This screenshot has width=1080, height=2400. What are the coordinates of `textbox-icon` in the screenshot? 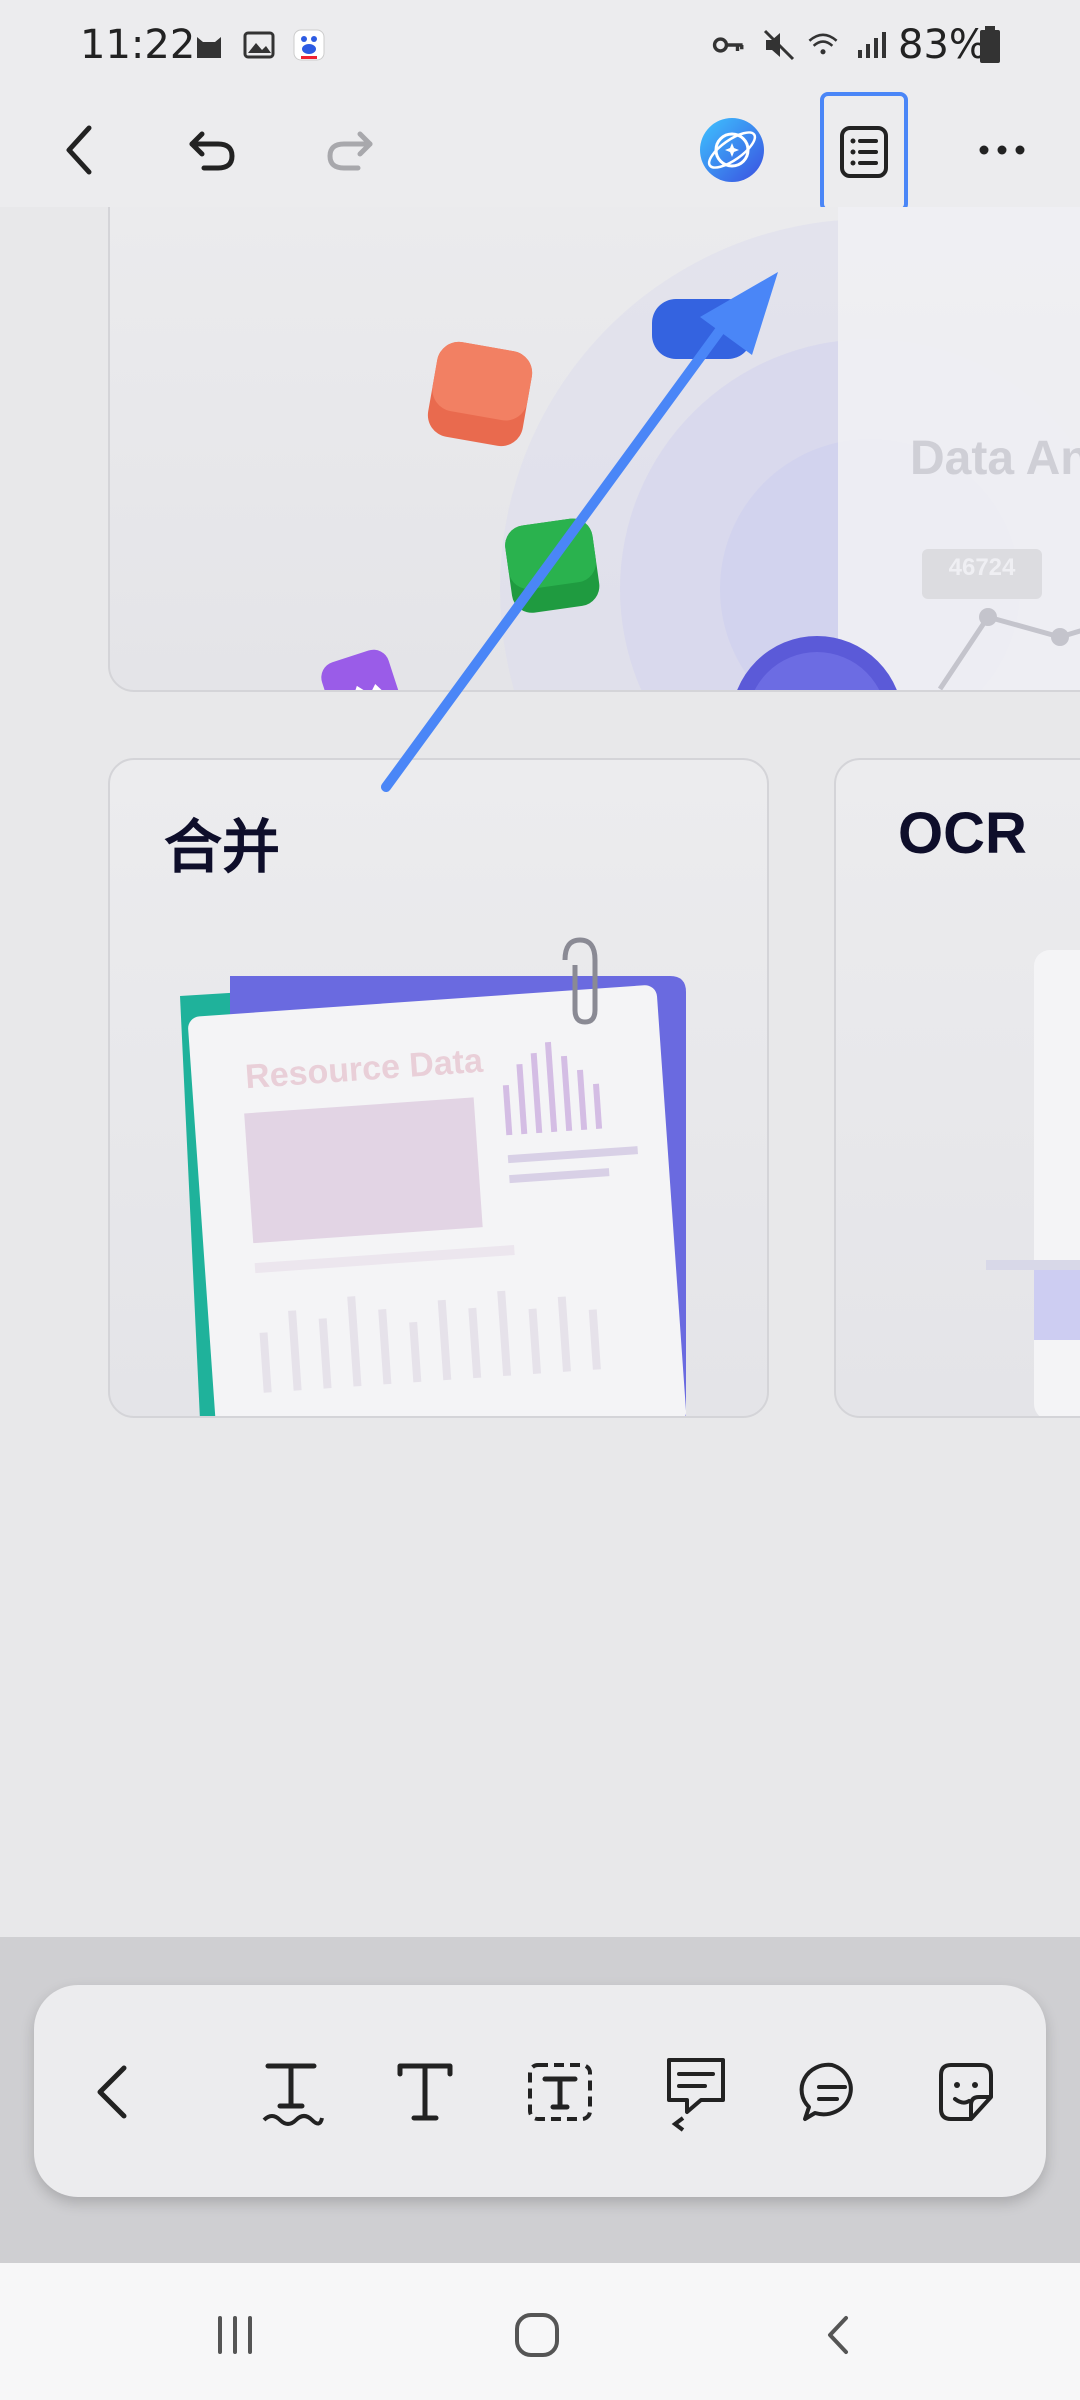 It's located at (560, 2092).